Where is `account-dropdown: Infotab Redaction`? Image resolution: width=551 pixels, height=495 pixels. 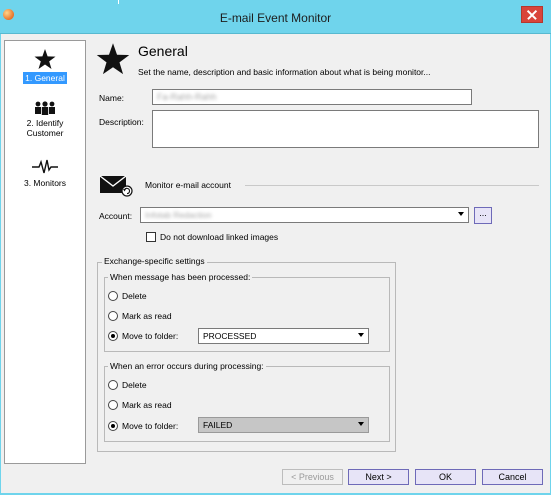
account-dropdown: Infotab Redaction is located at coordinates (304, 215).